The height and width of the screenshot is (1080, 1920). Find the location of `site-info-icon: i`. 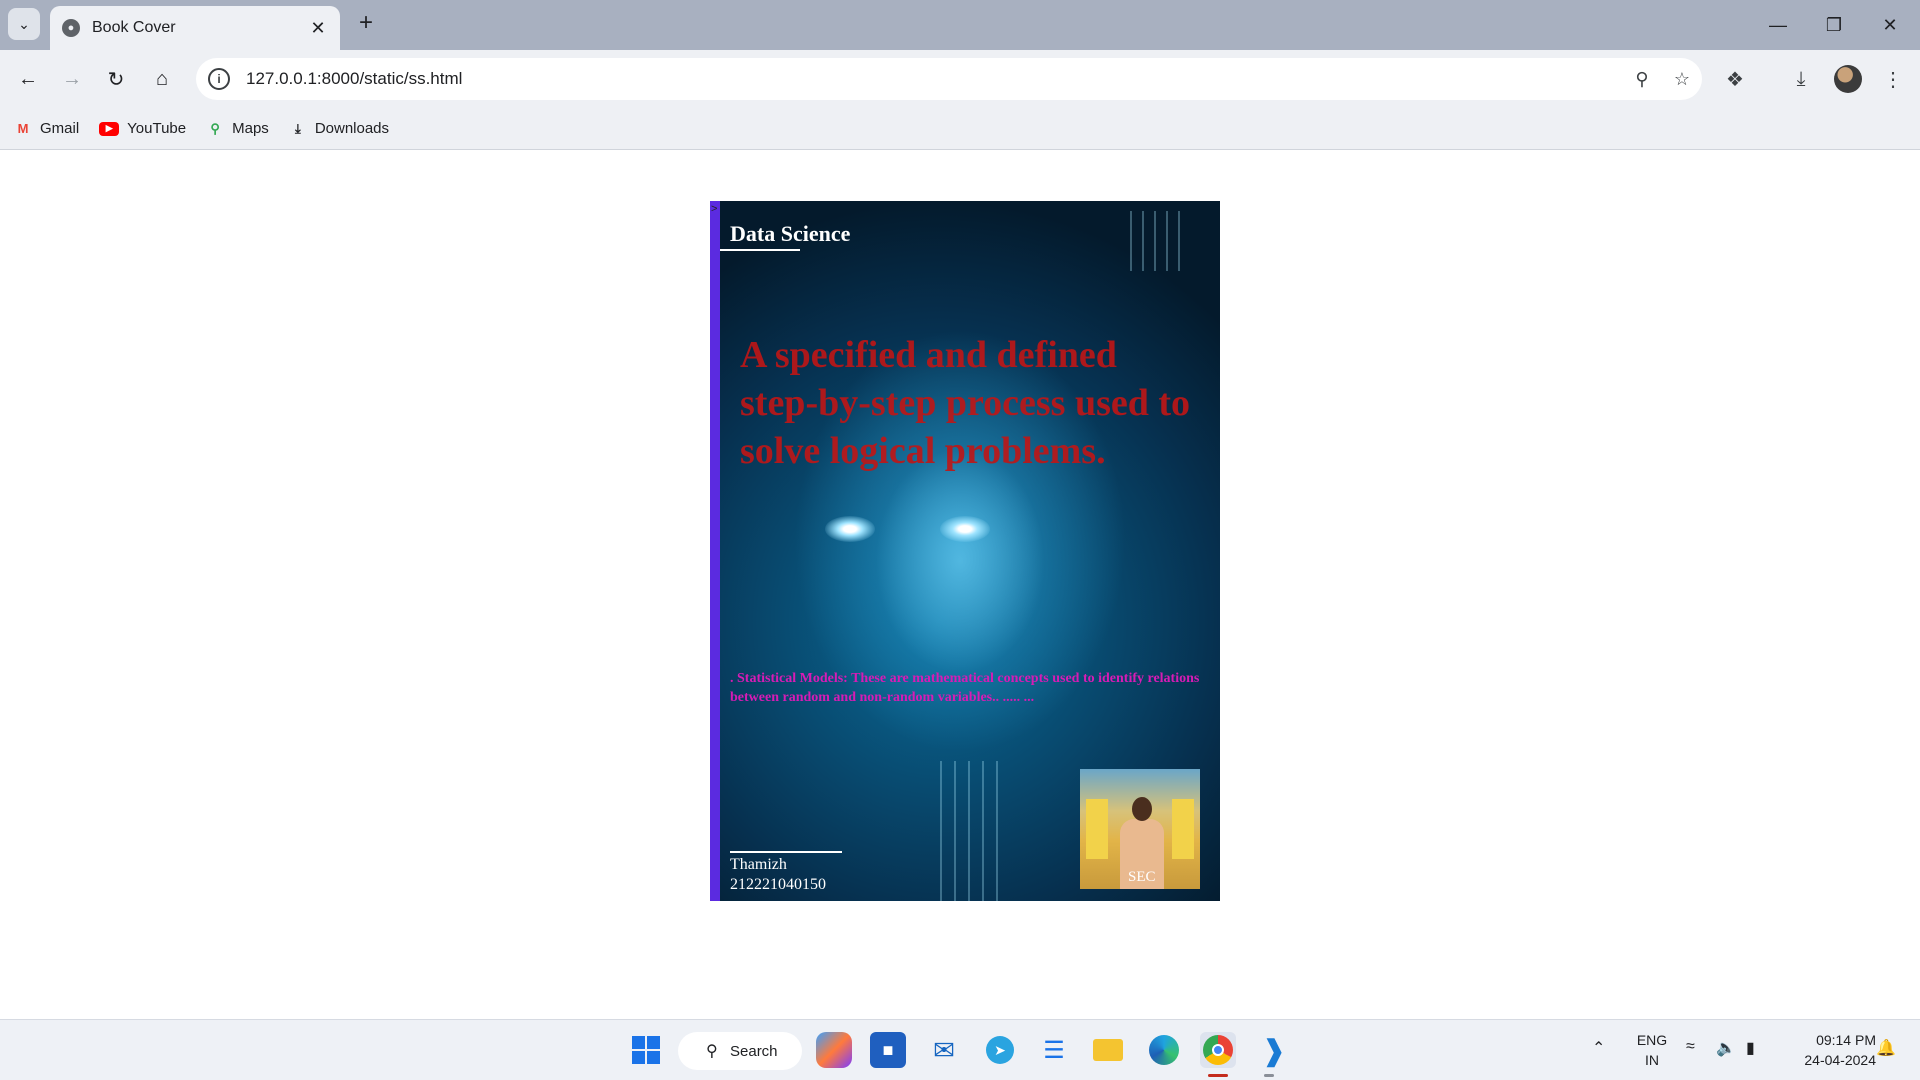

site-info-icon: i is located at coordinates (219, 79).